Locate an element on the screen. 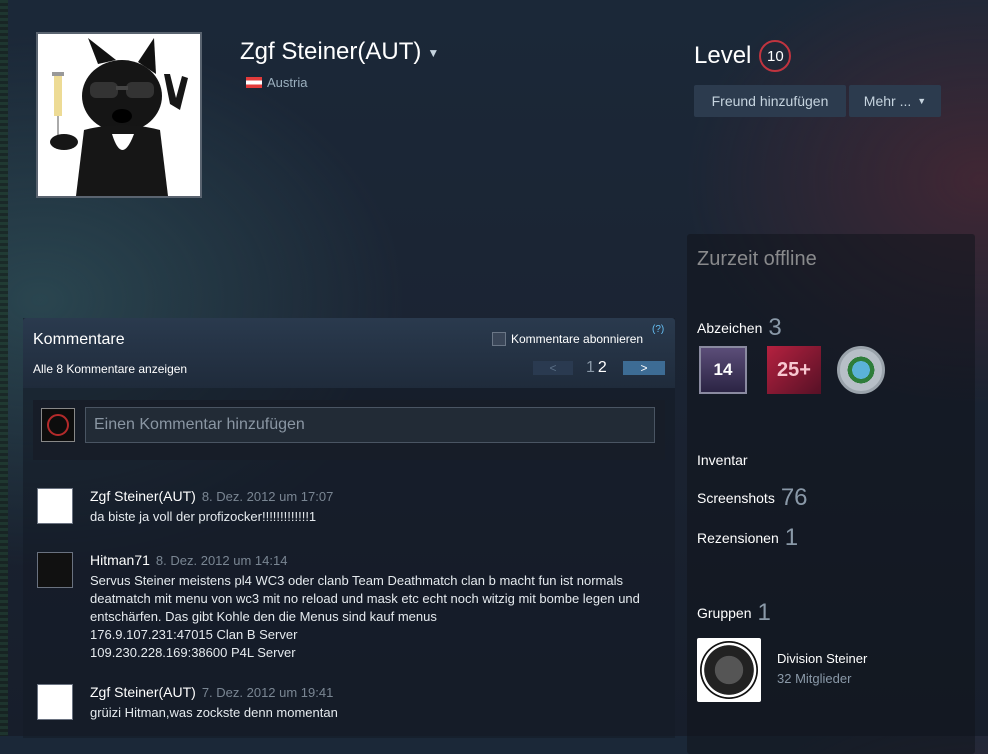 The width and height of the screenshot is (988, 754). austria-flag-icon is located at coordinates (254, 82).